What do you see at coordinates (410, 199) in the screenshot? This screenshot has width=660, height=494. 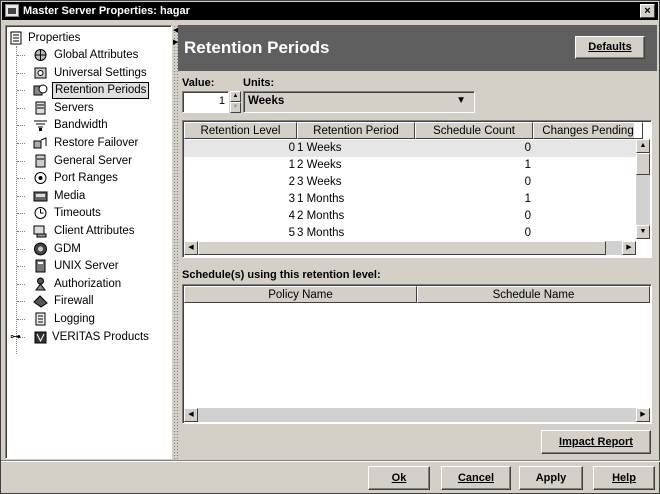 I see `table-row: 31 Months 1` at bounding box center [410, 199].